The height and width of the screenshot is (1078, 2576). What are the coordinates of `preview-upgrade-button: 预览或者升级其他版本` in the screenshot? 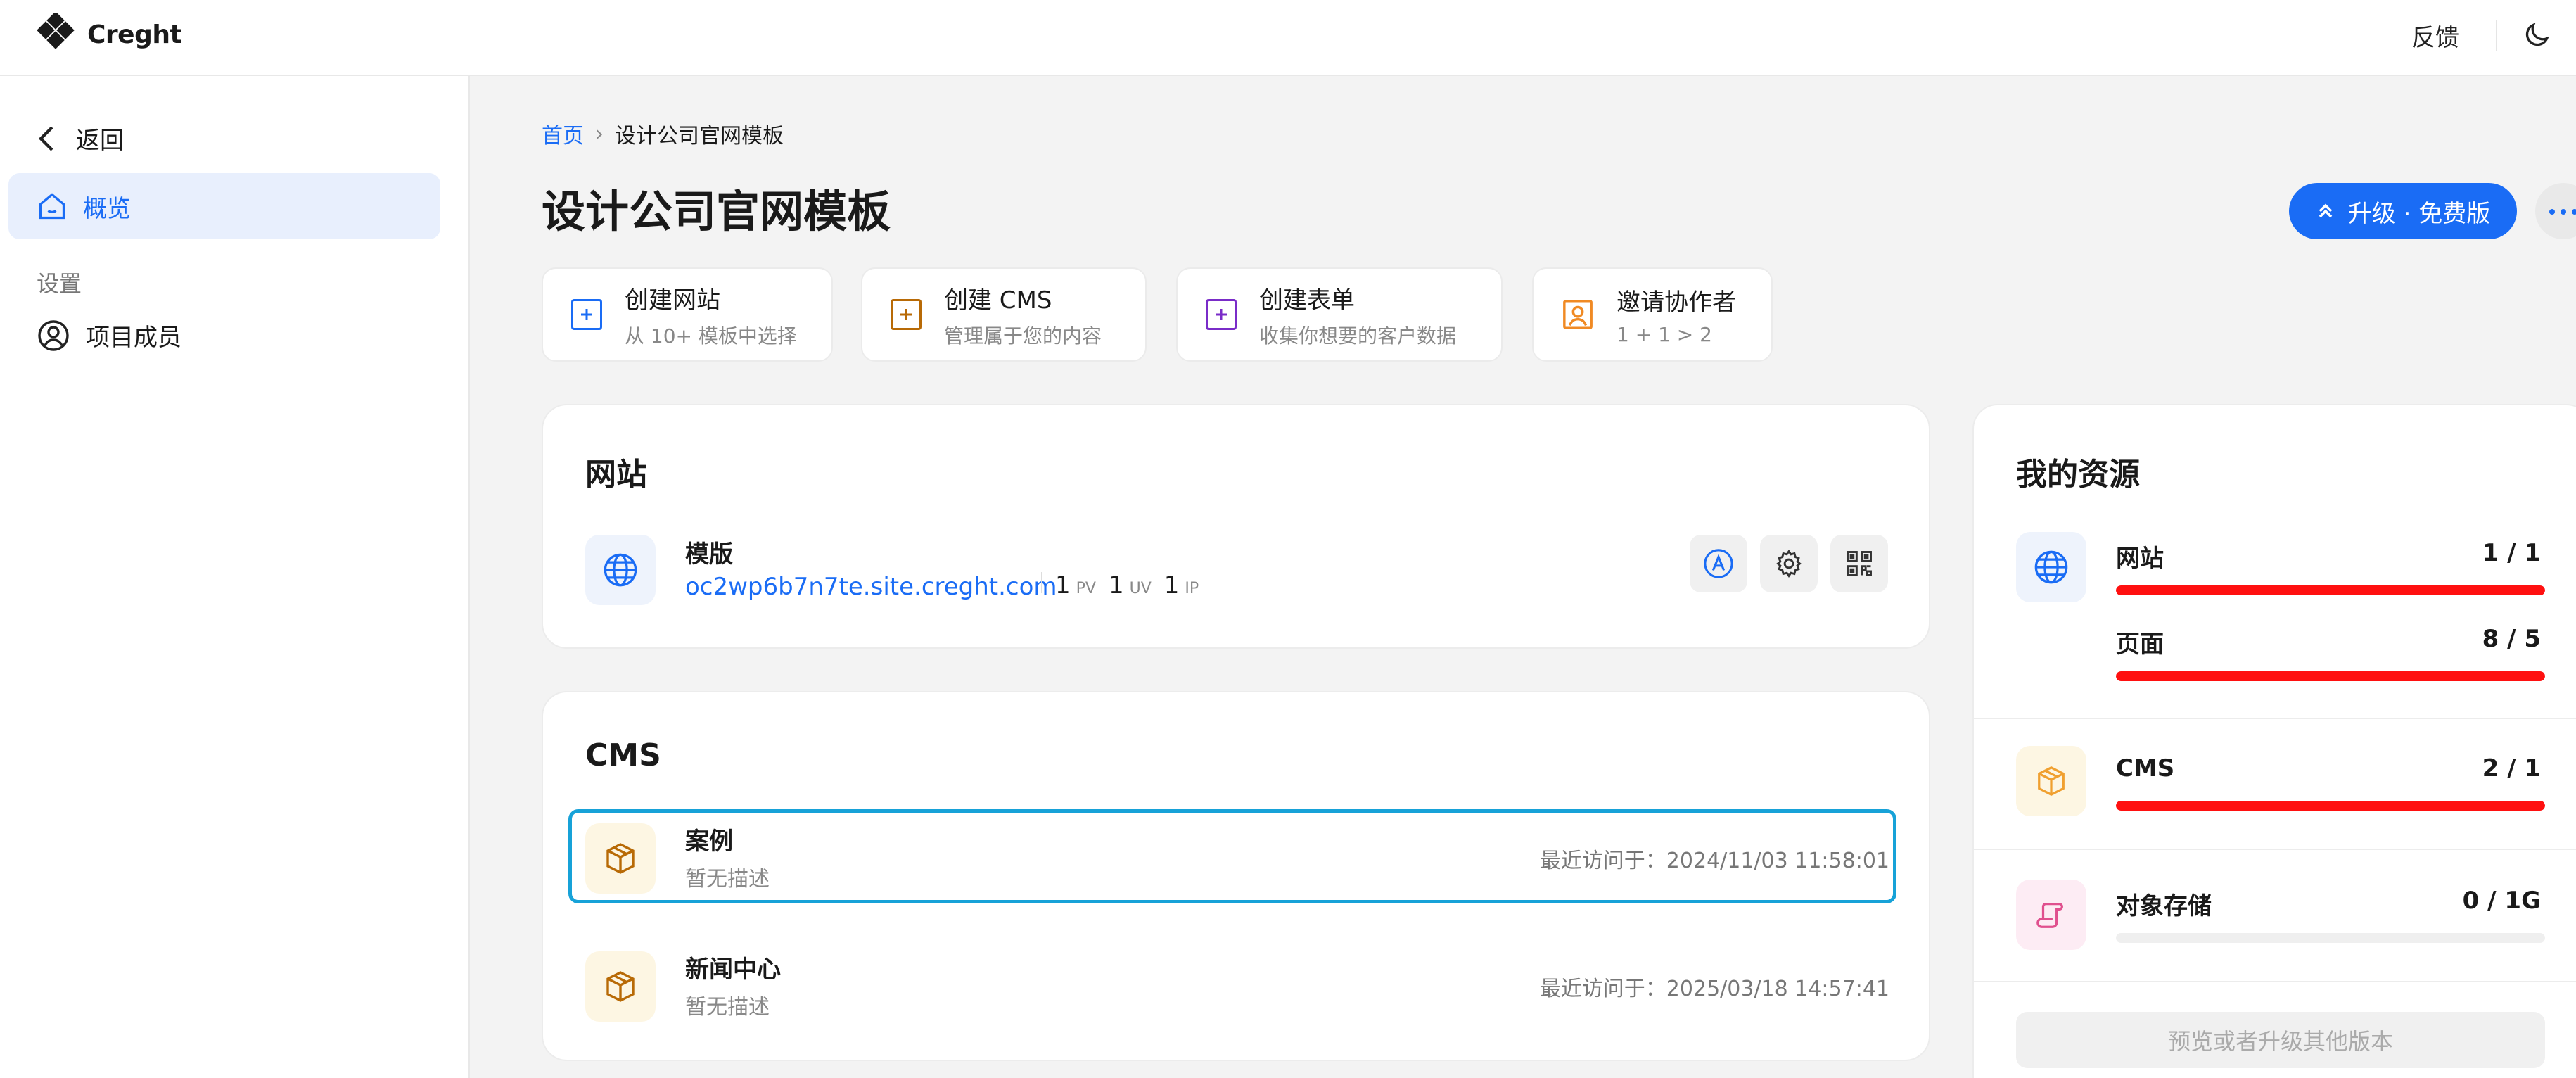 It's located at (2280, 1040).